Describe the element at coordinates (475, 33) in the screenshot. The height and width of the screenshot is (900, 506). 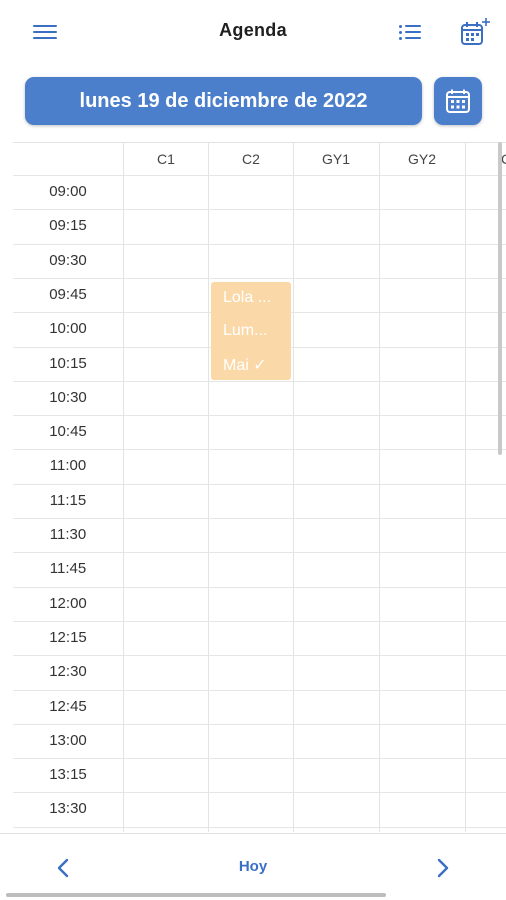
I see `calendar-add-icon` at that location.